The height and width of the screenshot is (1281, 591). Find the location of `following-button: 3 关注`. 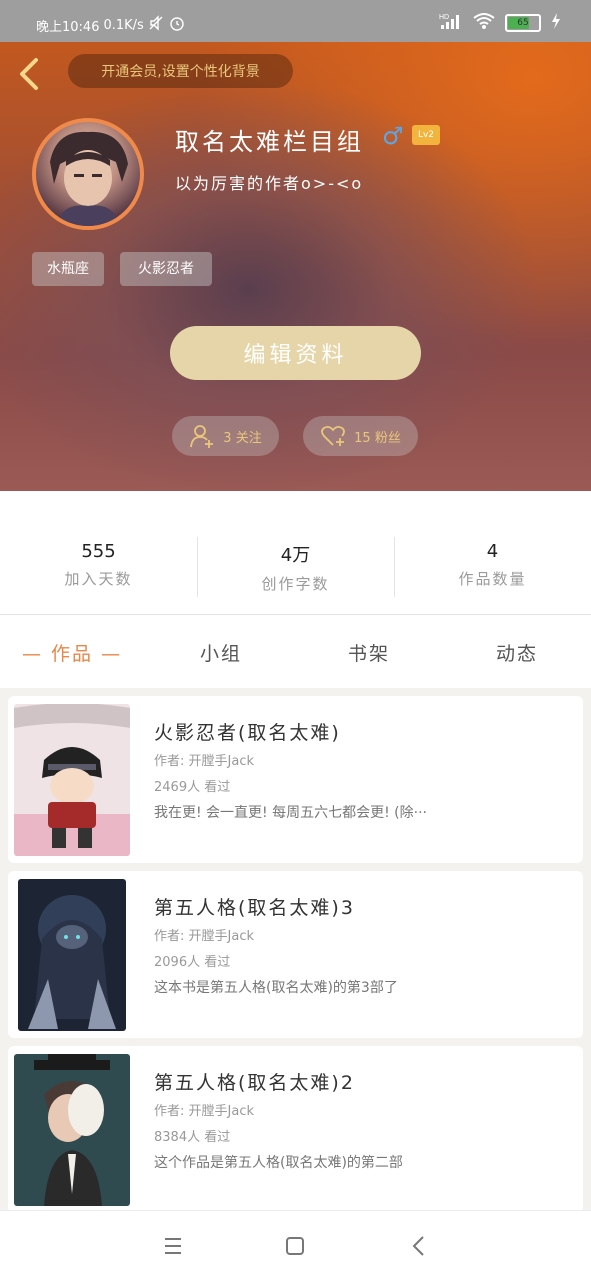

following-button: 3 关注 is located at coordinates (225, 436).